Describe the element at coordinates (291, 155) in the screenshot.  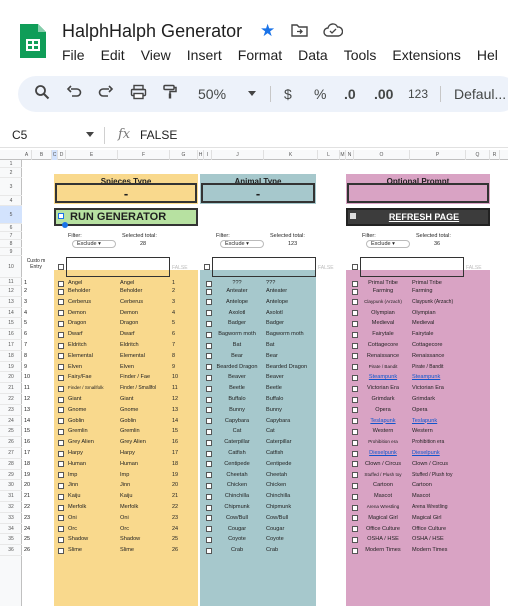
I see `column-header-k: K` at that location.